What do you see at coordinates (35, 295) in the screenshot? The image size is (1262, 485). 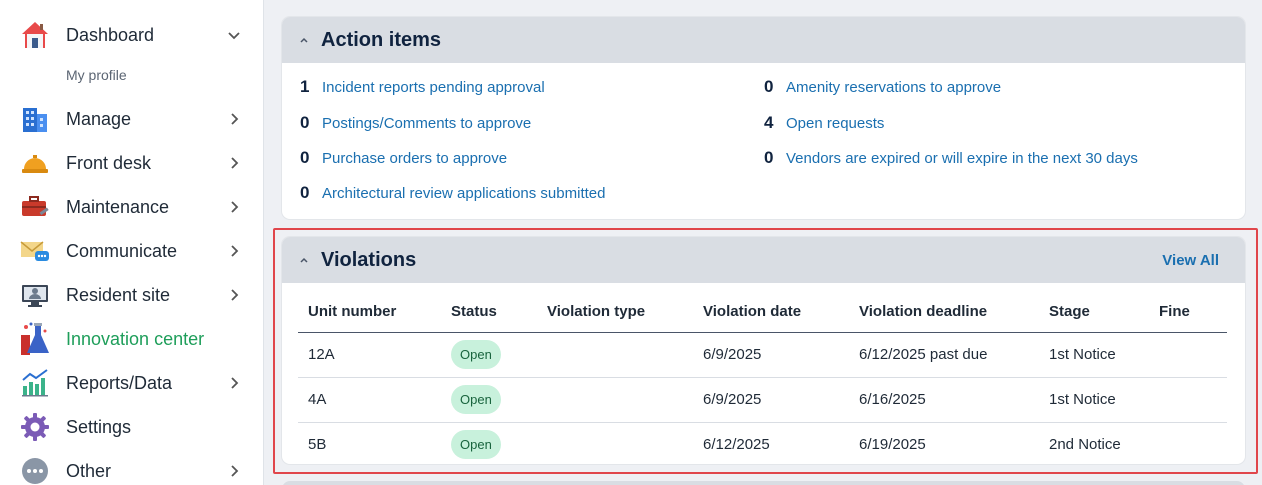 I see `monitor-user-icon` at bounding box center [35, 295].